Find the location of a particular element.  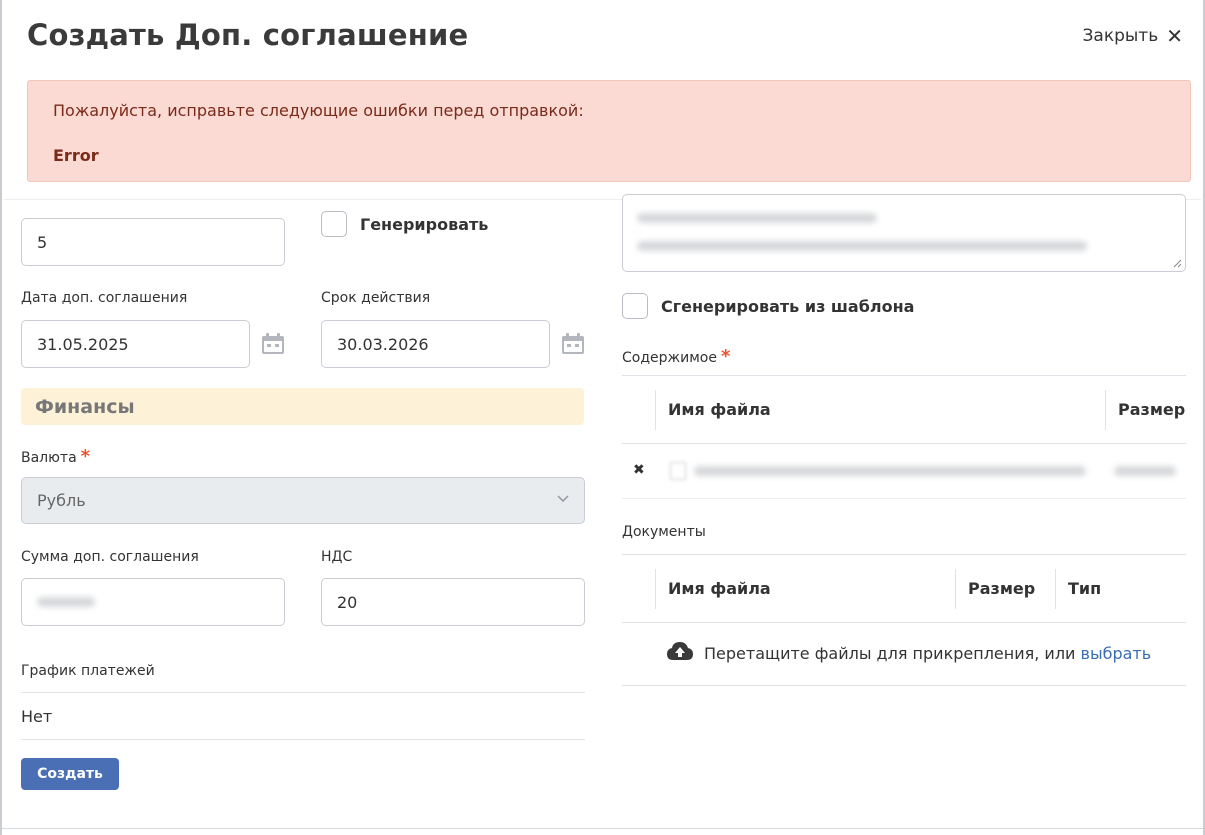

amount-input is located at coordinates (153, 602).